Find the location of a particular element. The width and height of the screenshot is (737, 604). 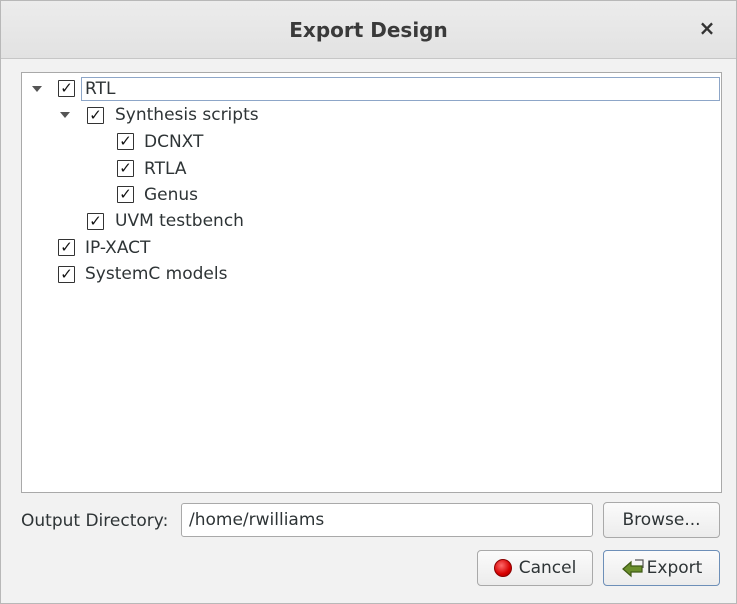

stop-icon is located at coordinates (502, 568).